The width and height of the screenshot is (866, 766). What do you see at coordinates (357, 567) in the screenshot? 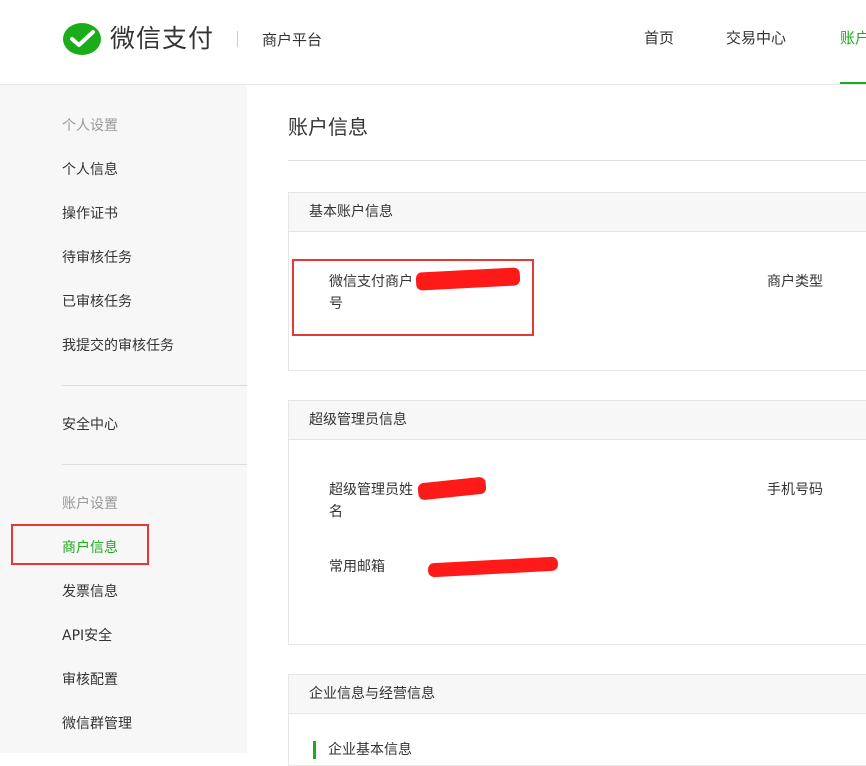
I see `email-label: 常用邮箱` at bounding box center [357, 567].